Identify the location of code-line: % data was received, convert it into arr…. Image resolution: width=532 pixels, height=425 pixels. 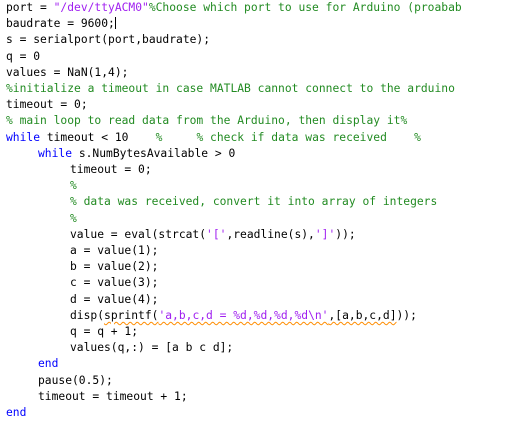
(253, 202).